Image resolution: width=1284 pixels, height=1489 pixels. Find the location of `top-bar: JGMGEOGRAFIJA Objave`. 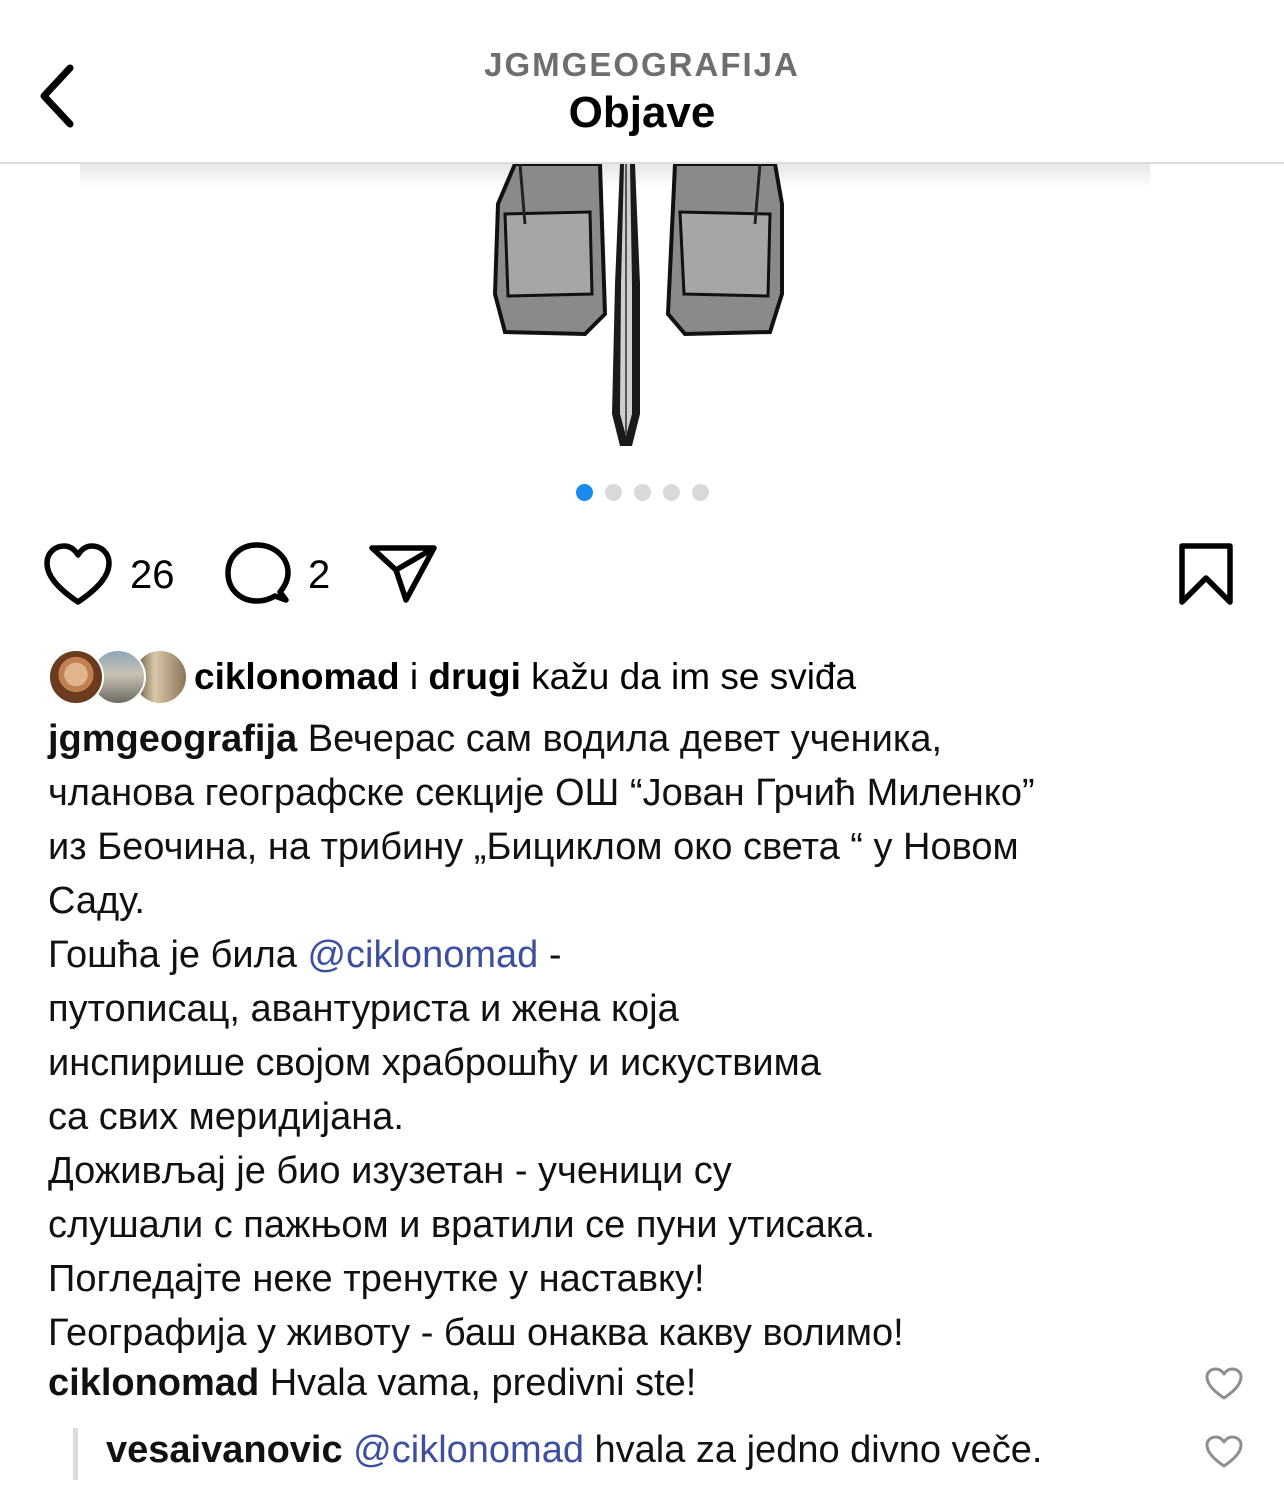

top-bar: JGMGEOGRAFIJA Objave is located at coordinates (642, 82).